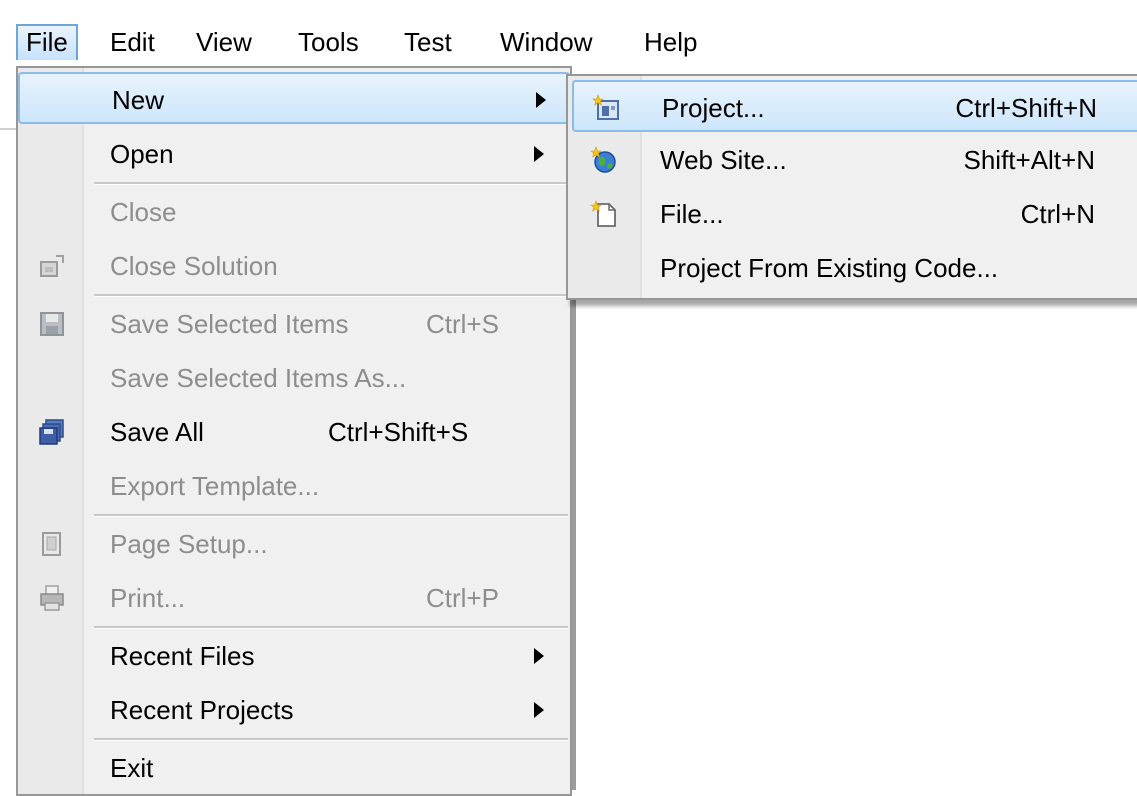 The image size is (1137, 796). I want to click on menu-item-recent-projects: Recent Projects, so click(294, 710).